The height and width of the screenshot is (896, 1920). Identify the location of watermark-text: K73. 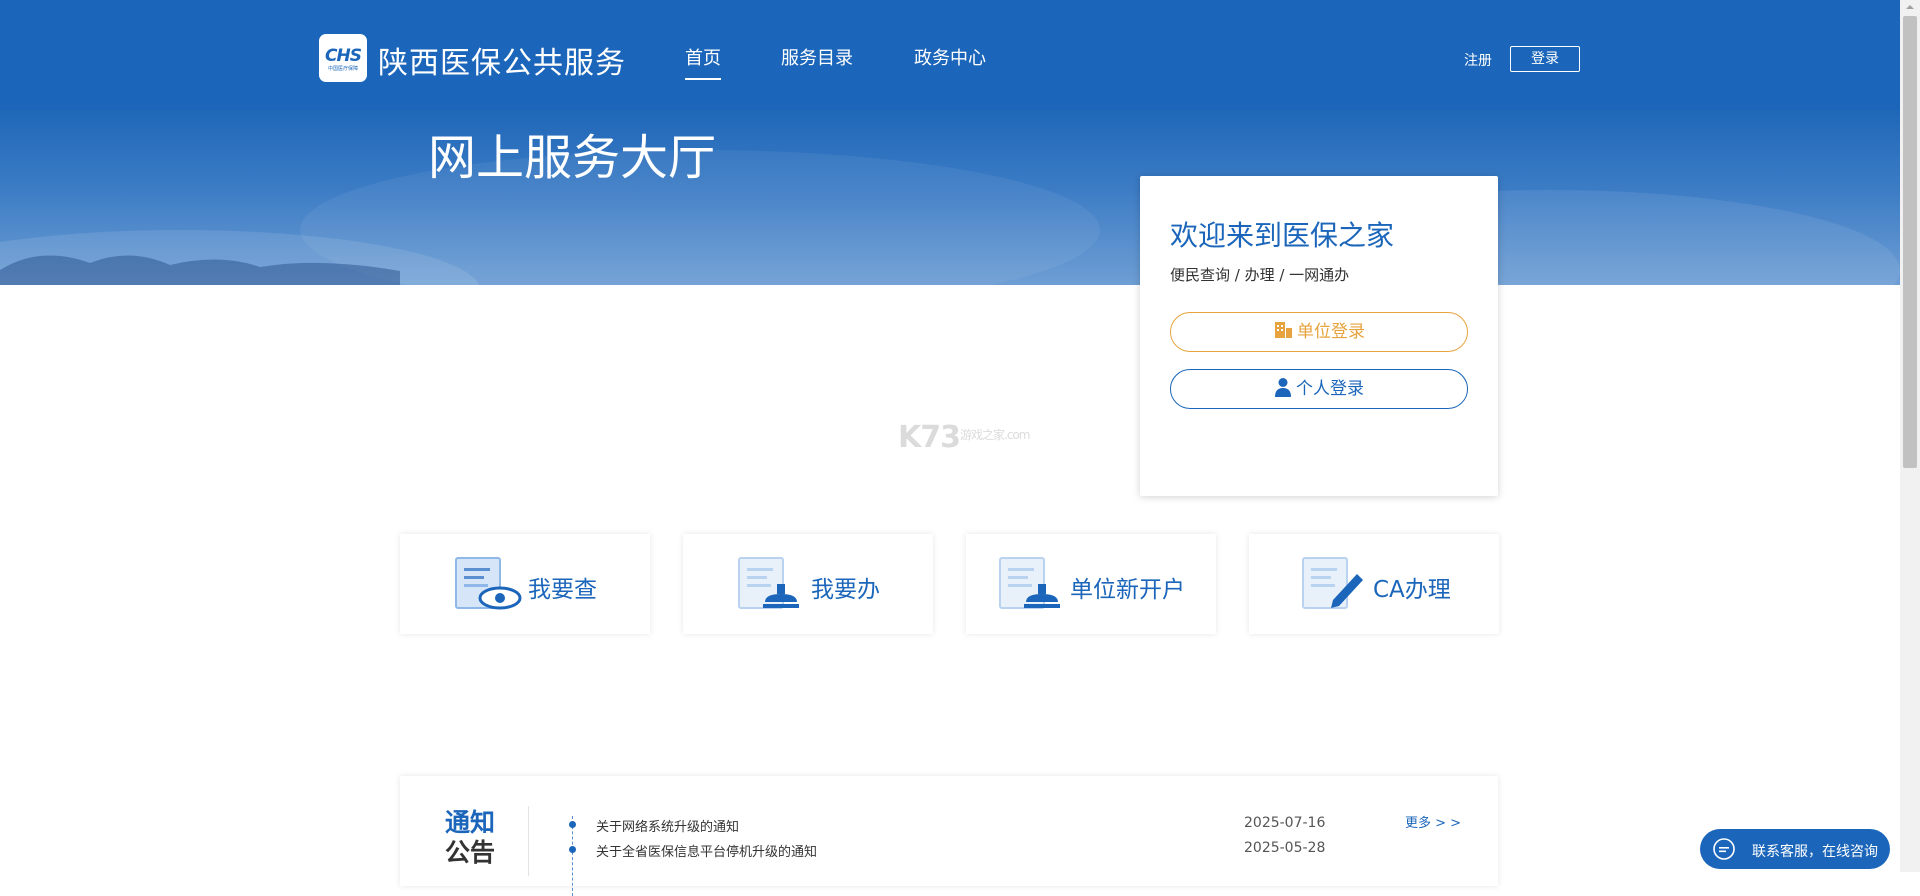
(929, 437).